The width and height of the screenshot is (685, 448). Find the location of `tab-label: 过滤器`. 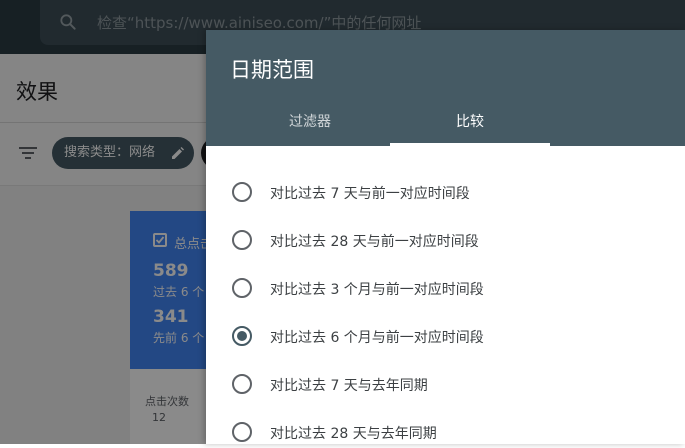

tab-label: 过滤器 is located at coordinates (310, 122).